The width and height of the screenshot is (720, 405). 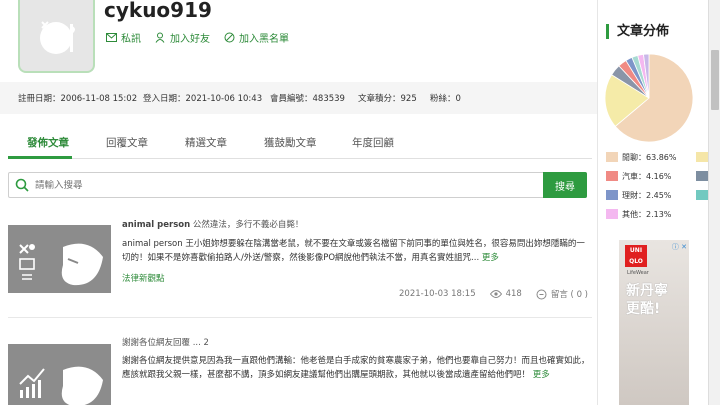 What do you see at coordinates (654, 322) in the screenshot?
I see `advertisement: UNI QLO ⓘ ✕ LifeWear 新丹寧更酷!` at bounding box center [654, 322].